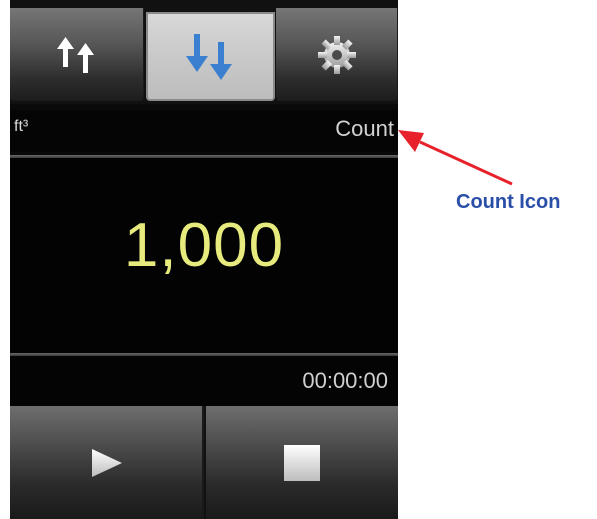 The height and width of the screenshot is (519, 597). What do you see at coordinates (508, 202) in the screenshot?
I see `annotation-label: Count Icon` at bounding box center [508, 202].